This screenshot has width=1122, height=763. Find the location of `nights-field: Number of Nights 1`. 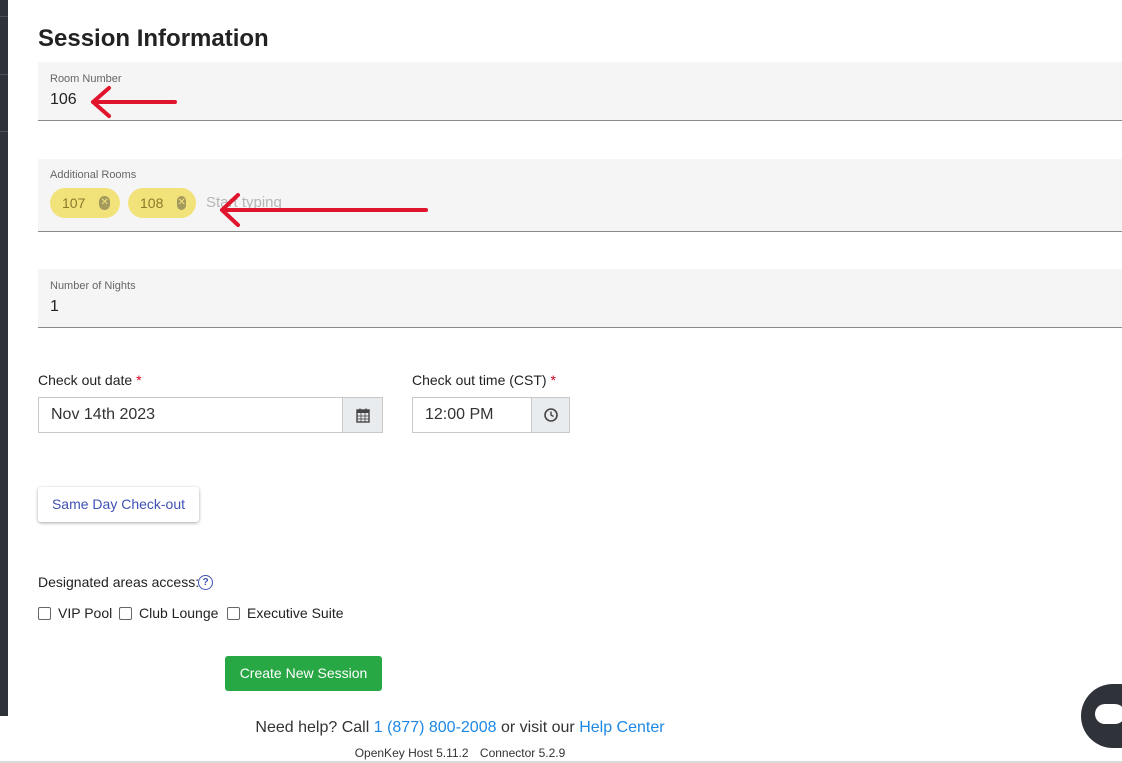

nights-field: Number of Nights 1 is located at coordinates (580, 298).